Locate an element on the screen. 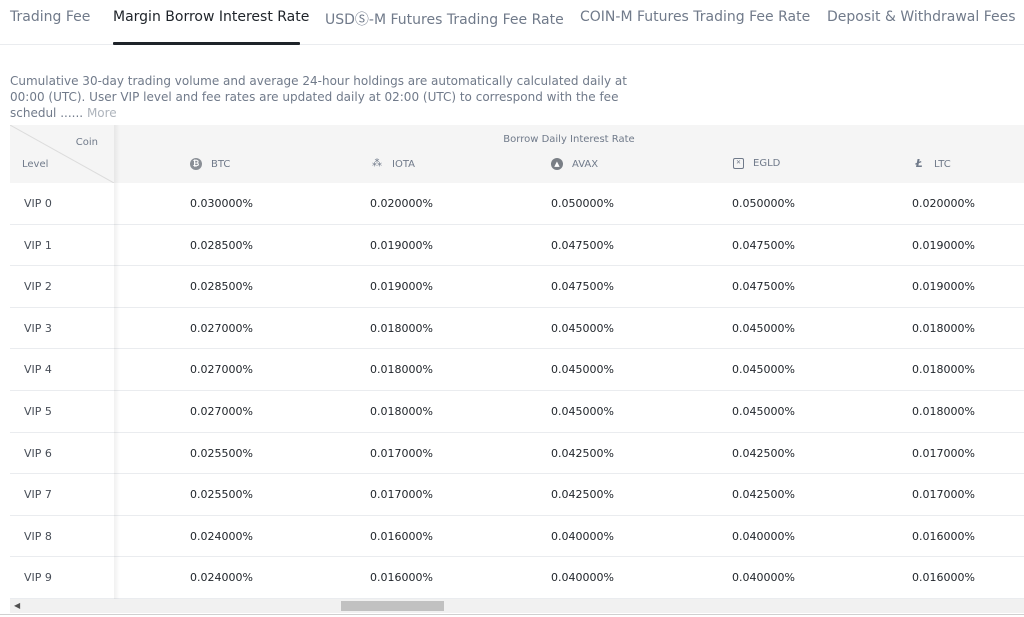 The image size is (1024, 617). coin-header-egld: ✕ EGLD is located at coordinates (756, 163).